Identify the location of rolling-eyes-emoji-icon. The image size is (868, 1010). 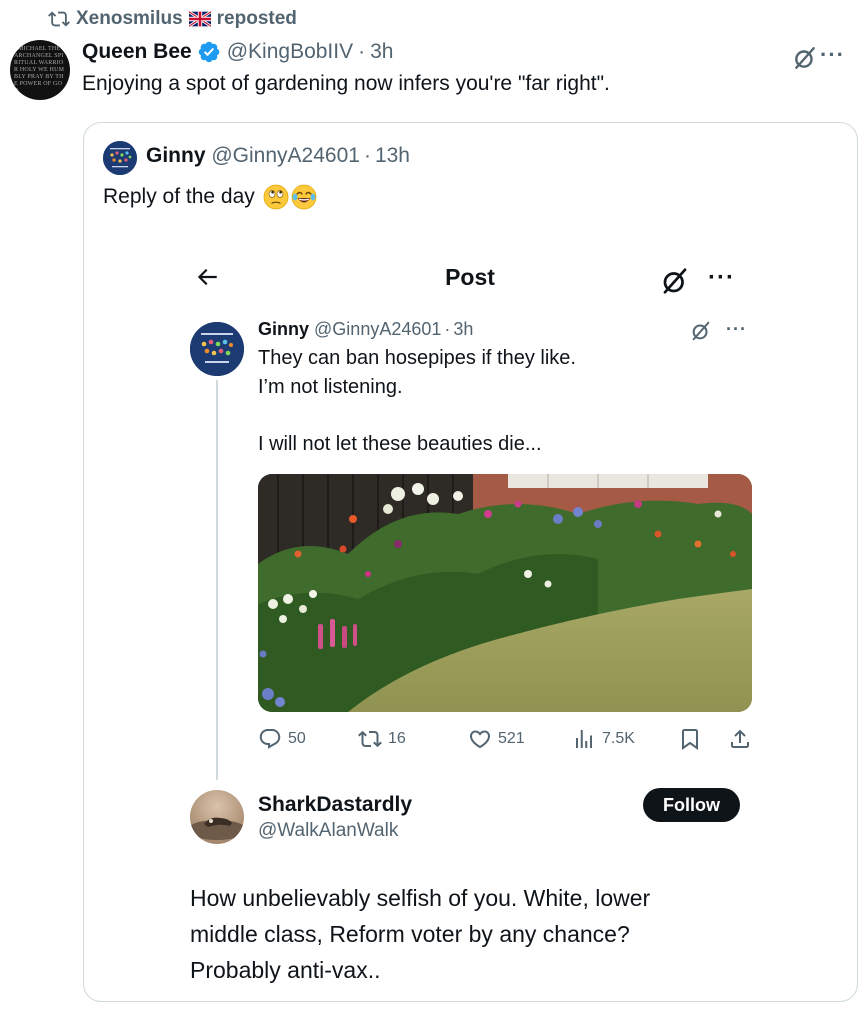
(276, 197).